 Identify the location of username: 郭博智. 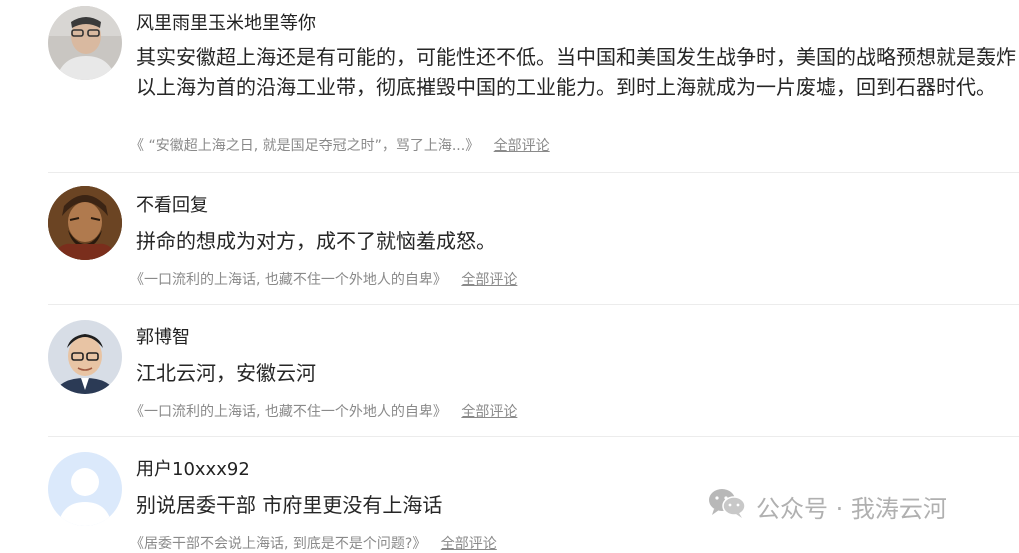
(163, 336).